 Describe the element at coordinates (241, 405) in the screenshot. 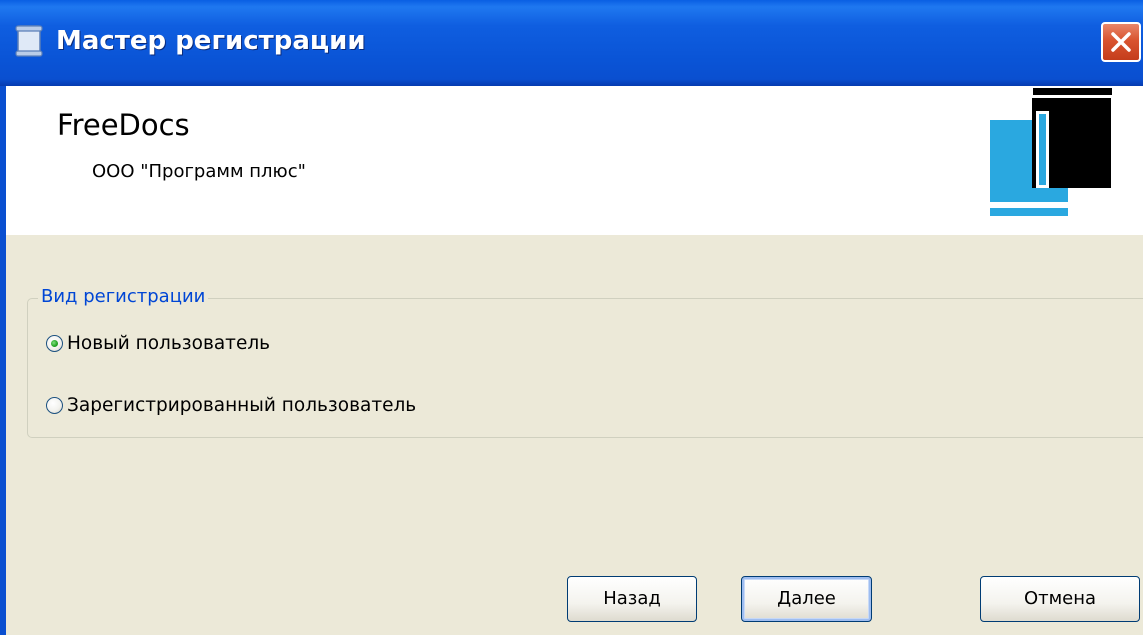

I see `radio-label-registered-user: Зарегистрированный пользователь` at that location.